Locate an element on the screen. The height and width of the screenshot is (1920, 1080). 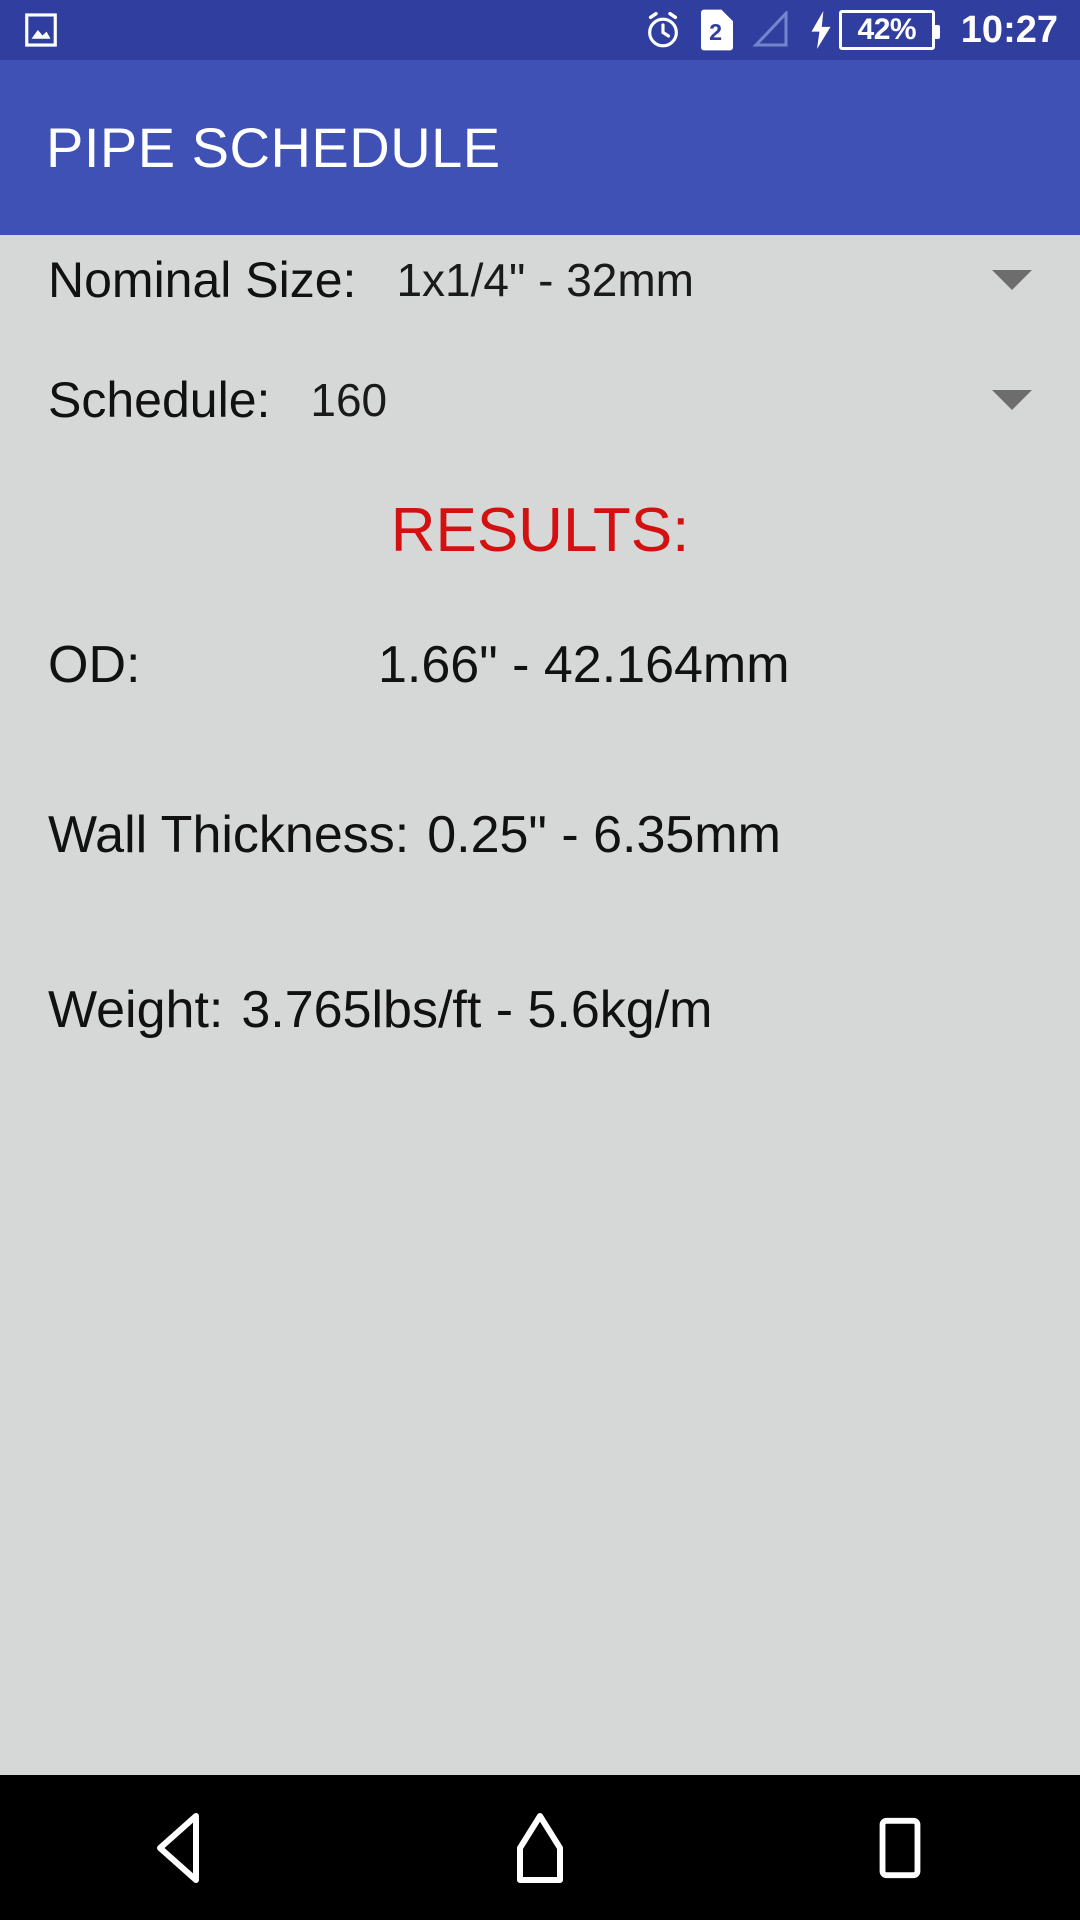
schedule-value: 160 is located at coordinates (349, 400).